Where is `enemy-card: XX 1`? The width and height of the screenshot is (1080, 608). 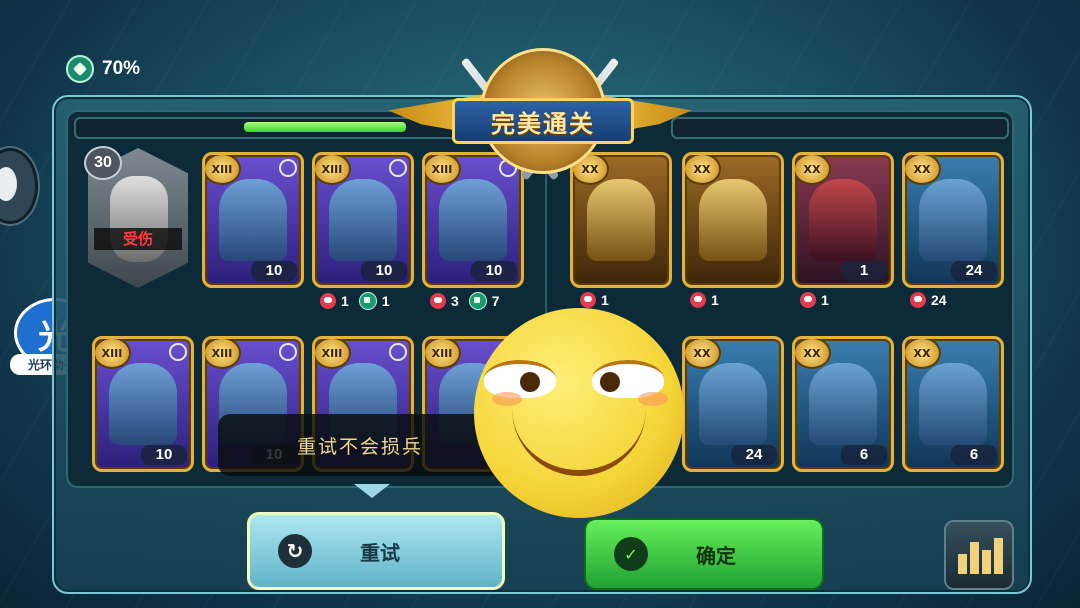 enemy-card: XX 1 is located at coordinates (843, 220).